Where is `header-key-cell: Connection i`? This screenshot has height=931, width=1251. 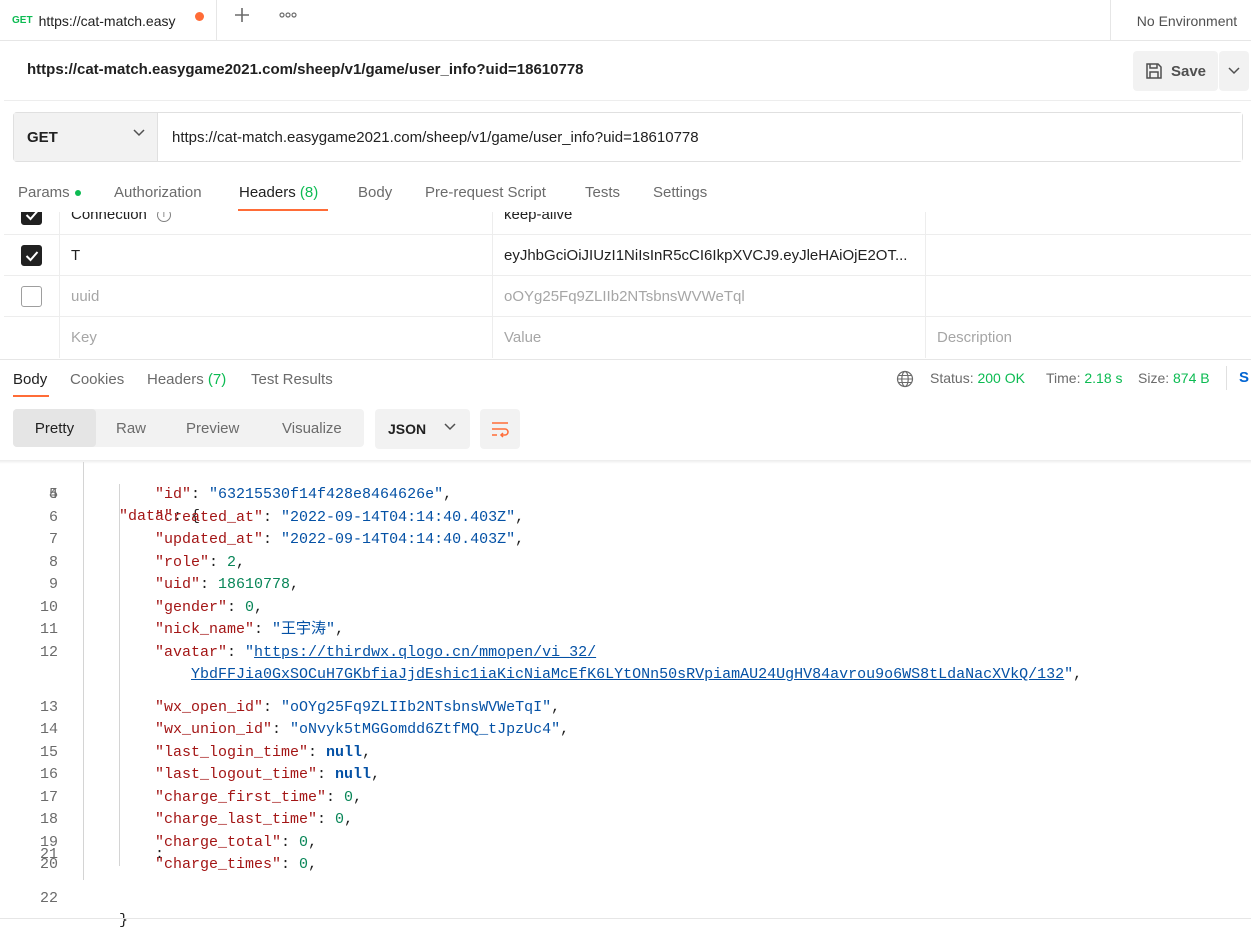
header-key-cell: Connection i is located at coordinates (276, 223).